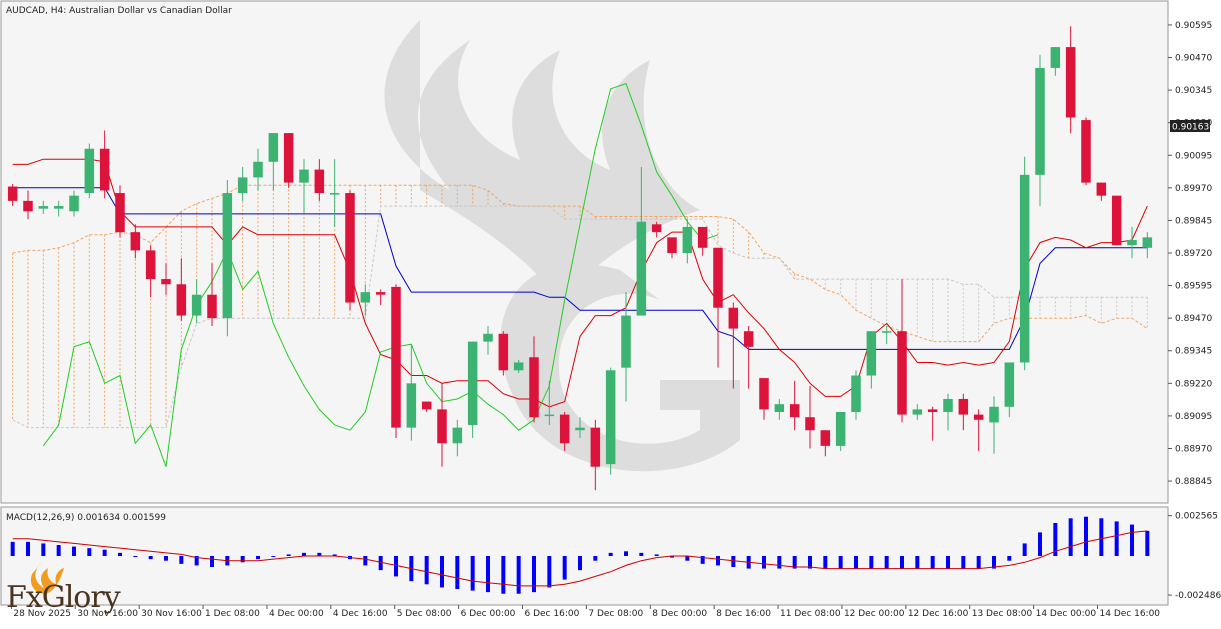  I want to click on macd-y-tick-label: 0.002565, so click(1196, 517).